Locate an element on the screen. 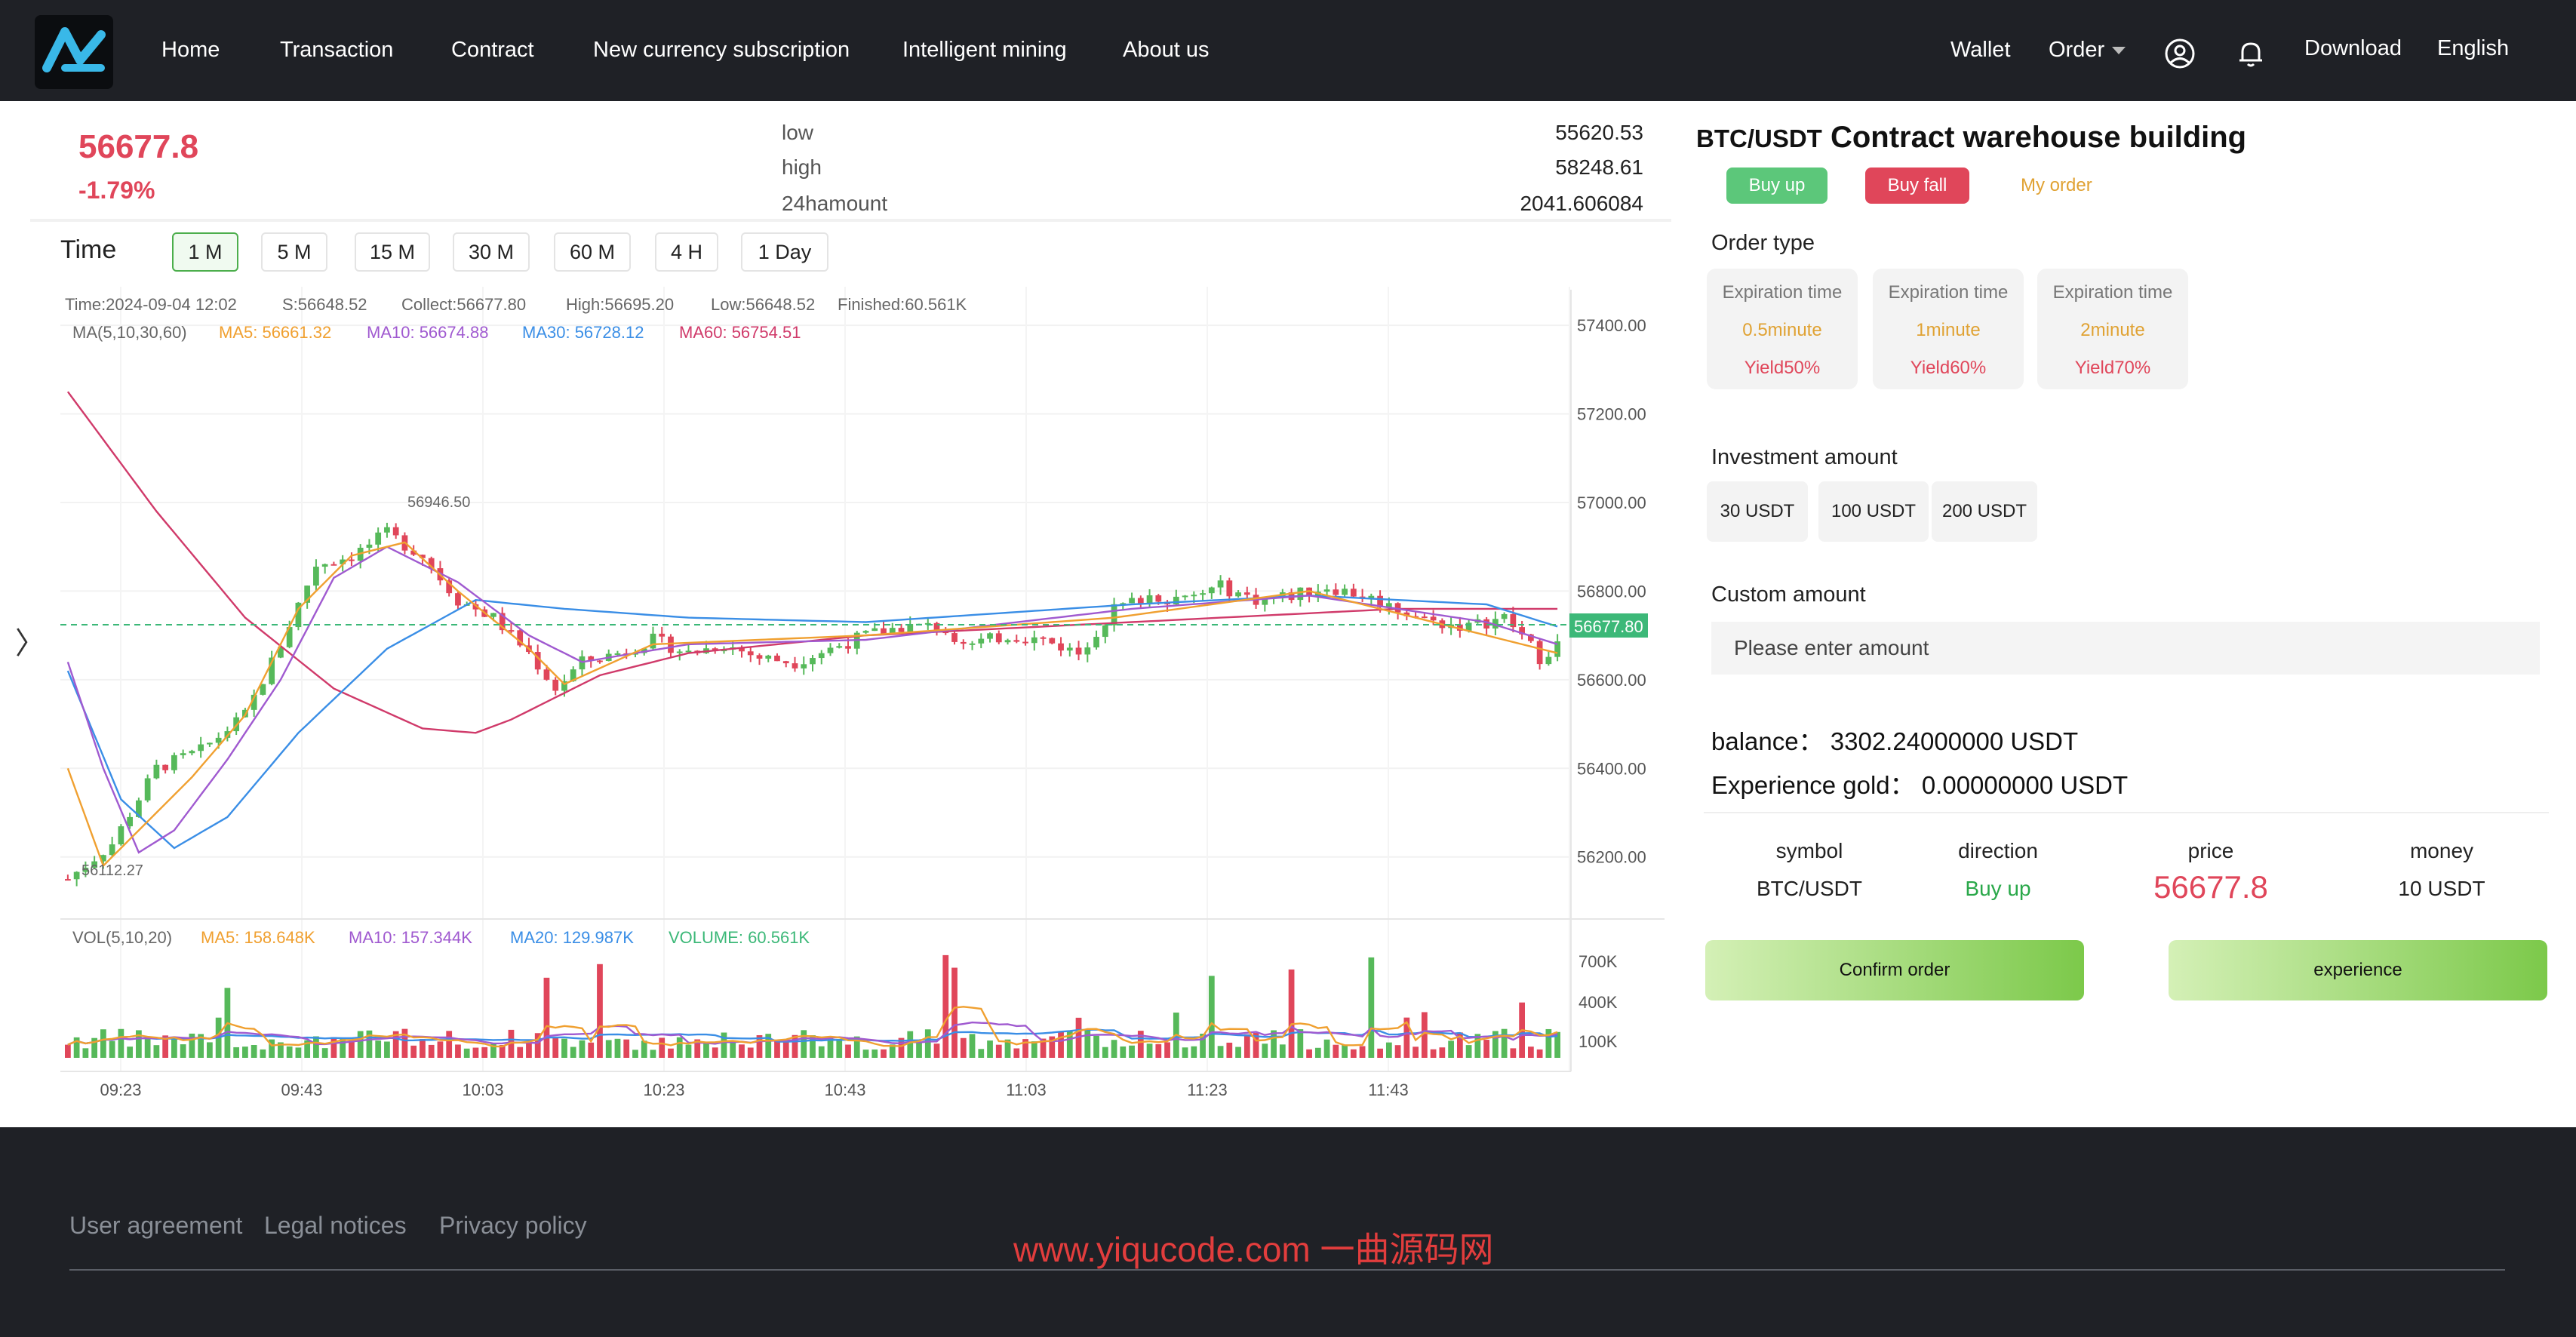 Image resolution: width=2576 pixels, height=1337 pixels. timeframe-60m: 60 M is located at coordinates (592, 252).